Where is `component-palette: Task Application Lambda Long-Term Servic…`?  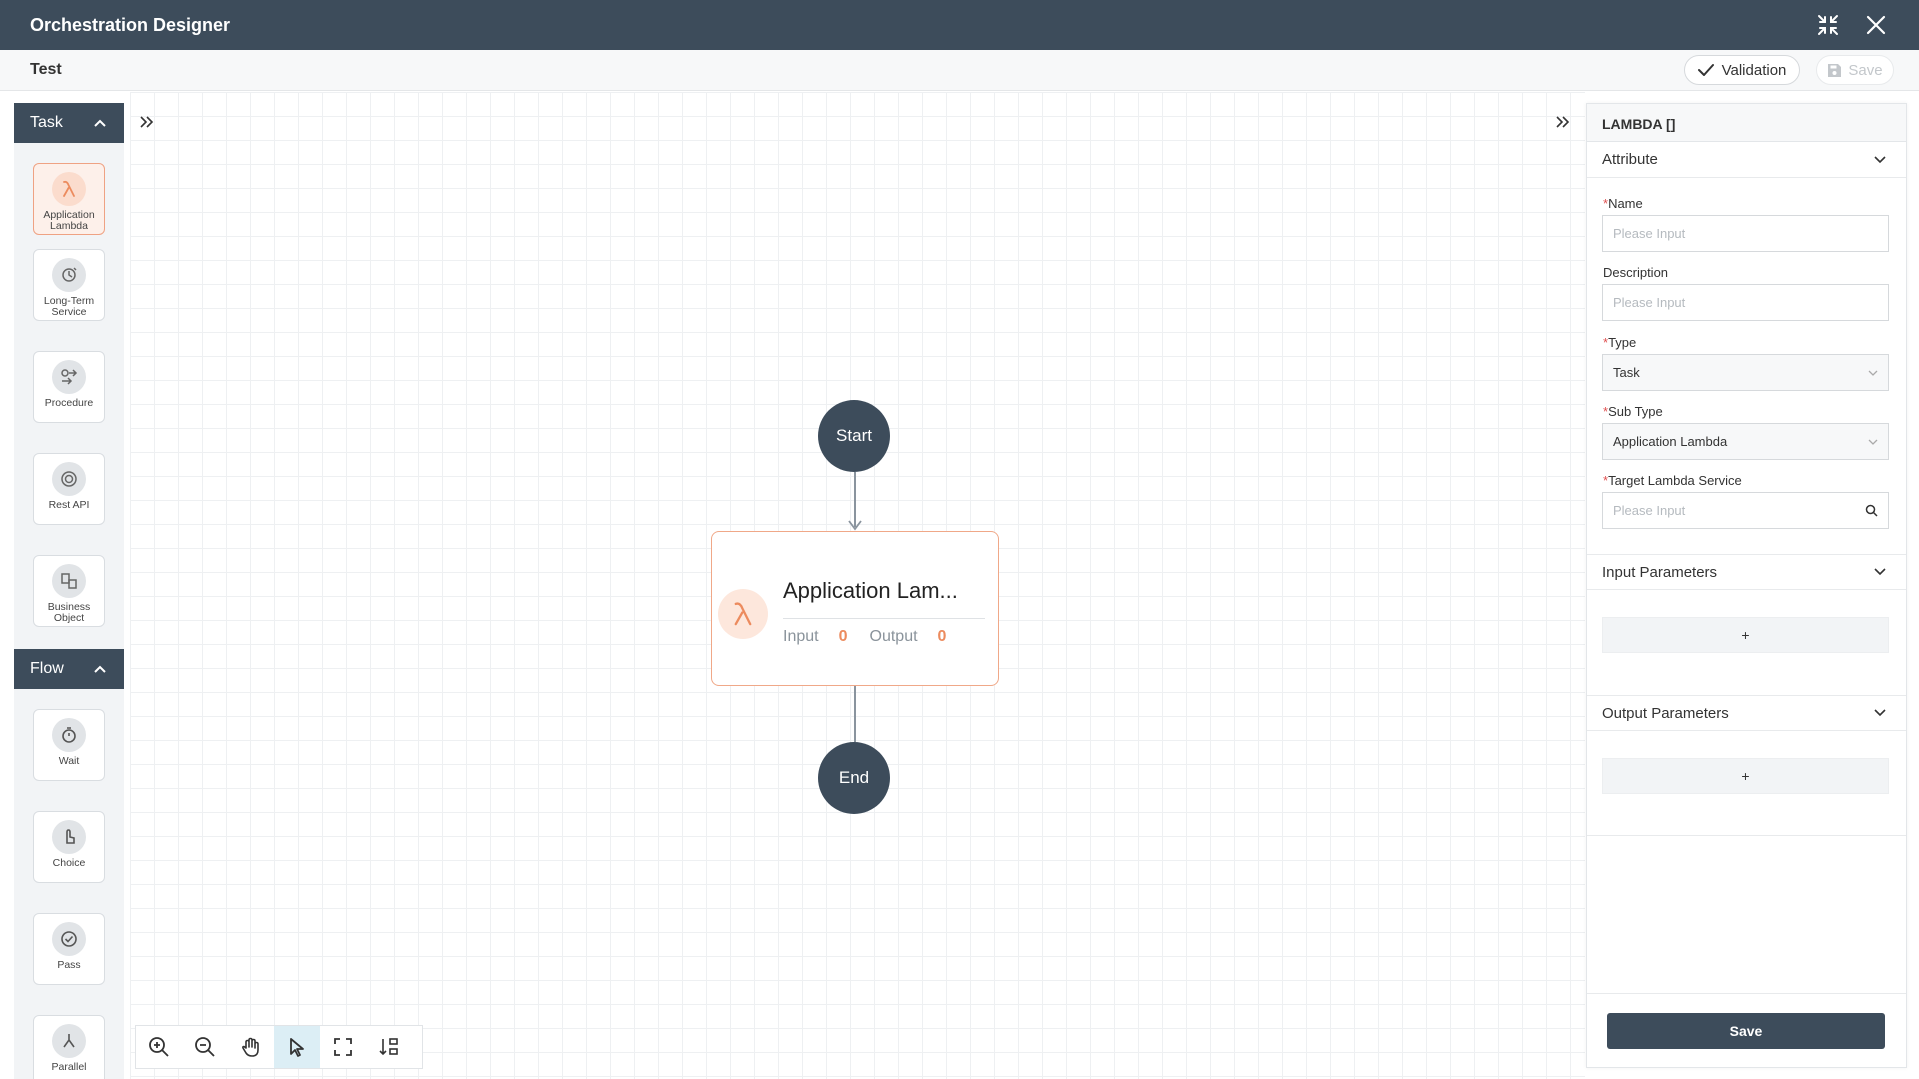
component-palette: Task Application Lambda Long-Term Servic… is located at coordinates (69, 591).